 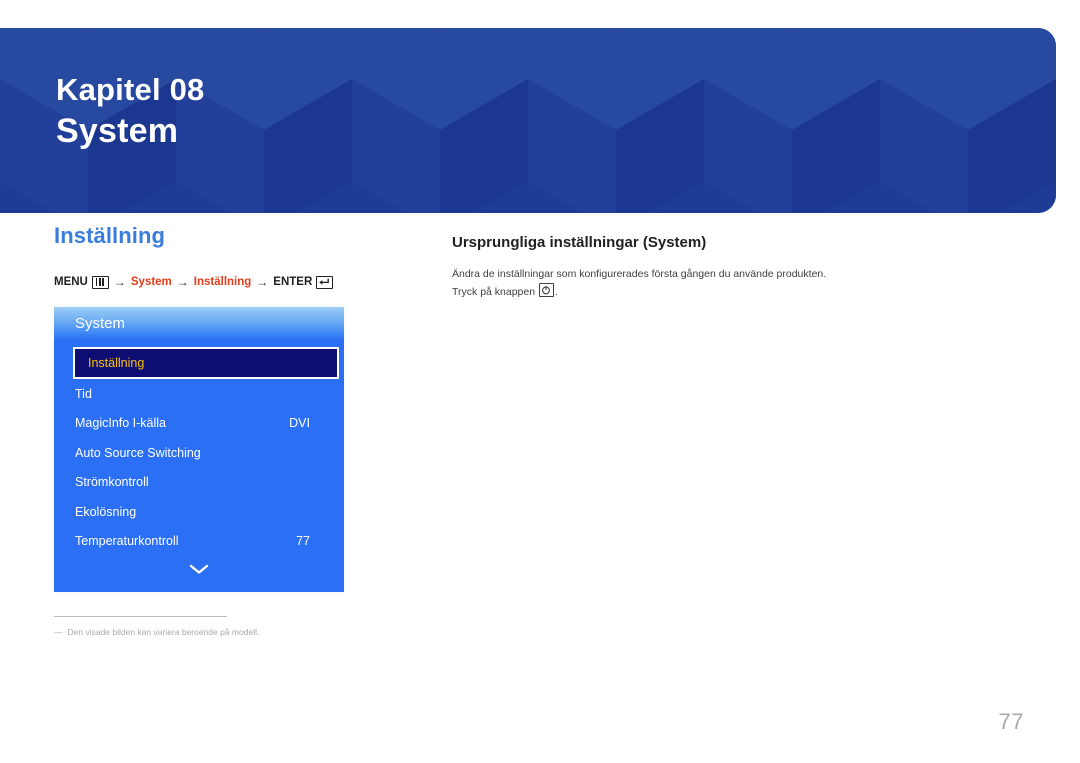 What do you see at coordinates (199, 512) in the screenshot?
I see `osd-row-ekolosning: Ekolösning` at bounding box center [199, 512].